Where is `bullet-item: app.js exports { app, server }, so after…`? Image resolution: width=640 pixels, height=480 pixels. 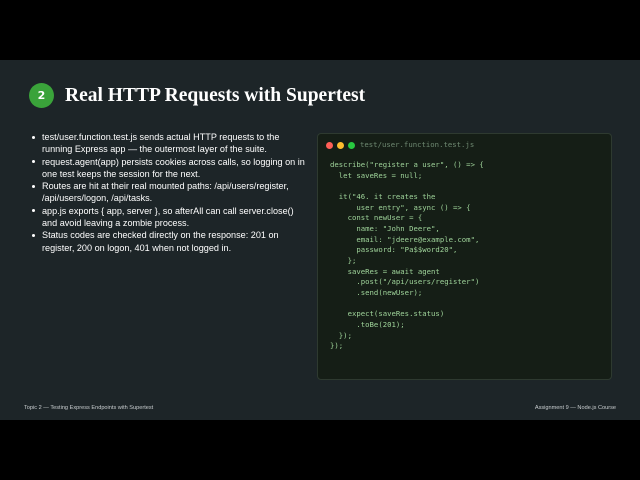
bullet-item: app.js exports { app, server }, so after… is located at coordinates (167, 217).